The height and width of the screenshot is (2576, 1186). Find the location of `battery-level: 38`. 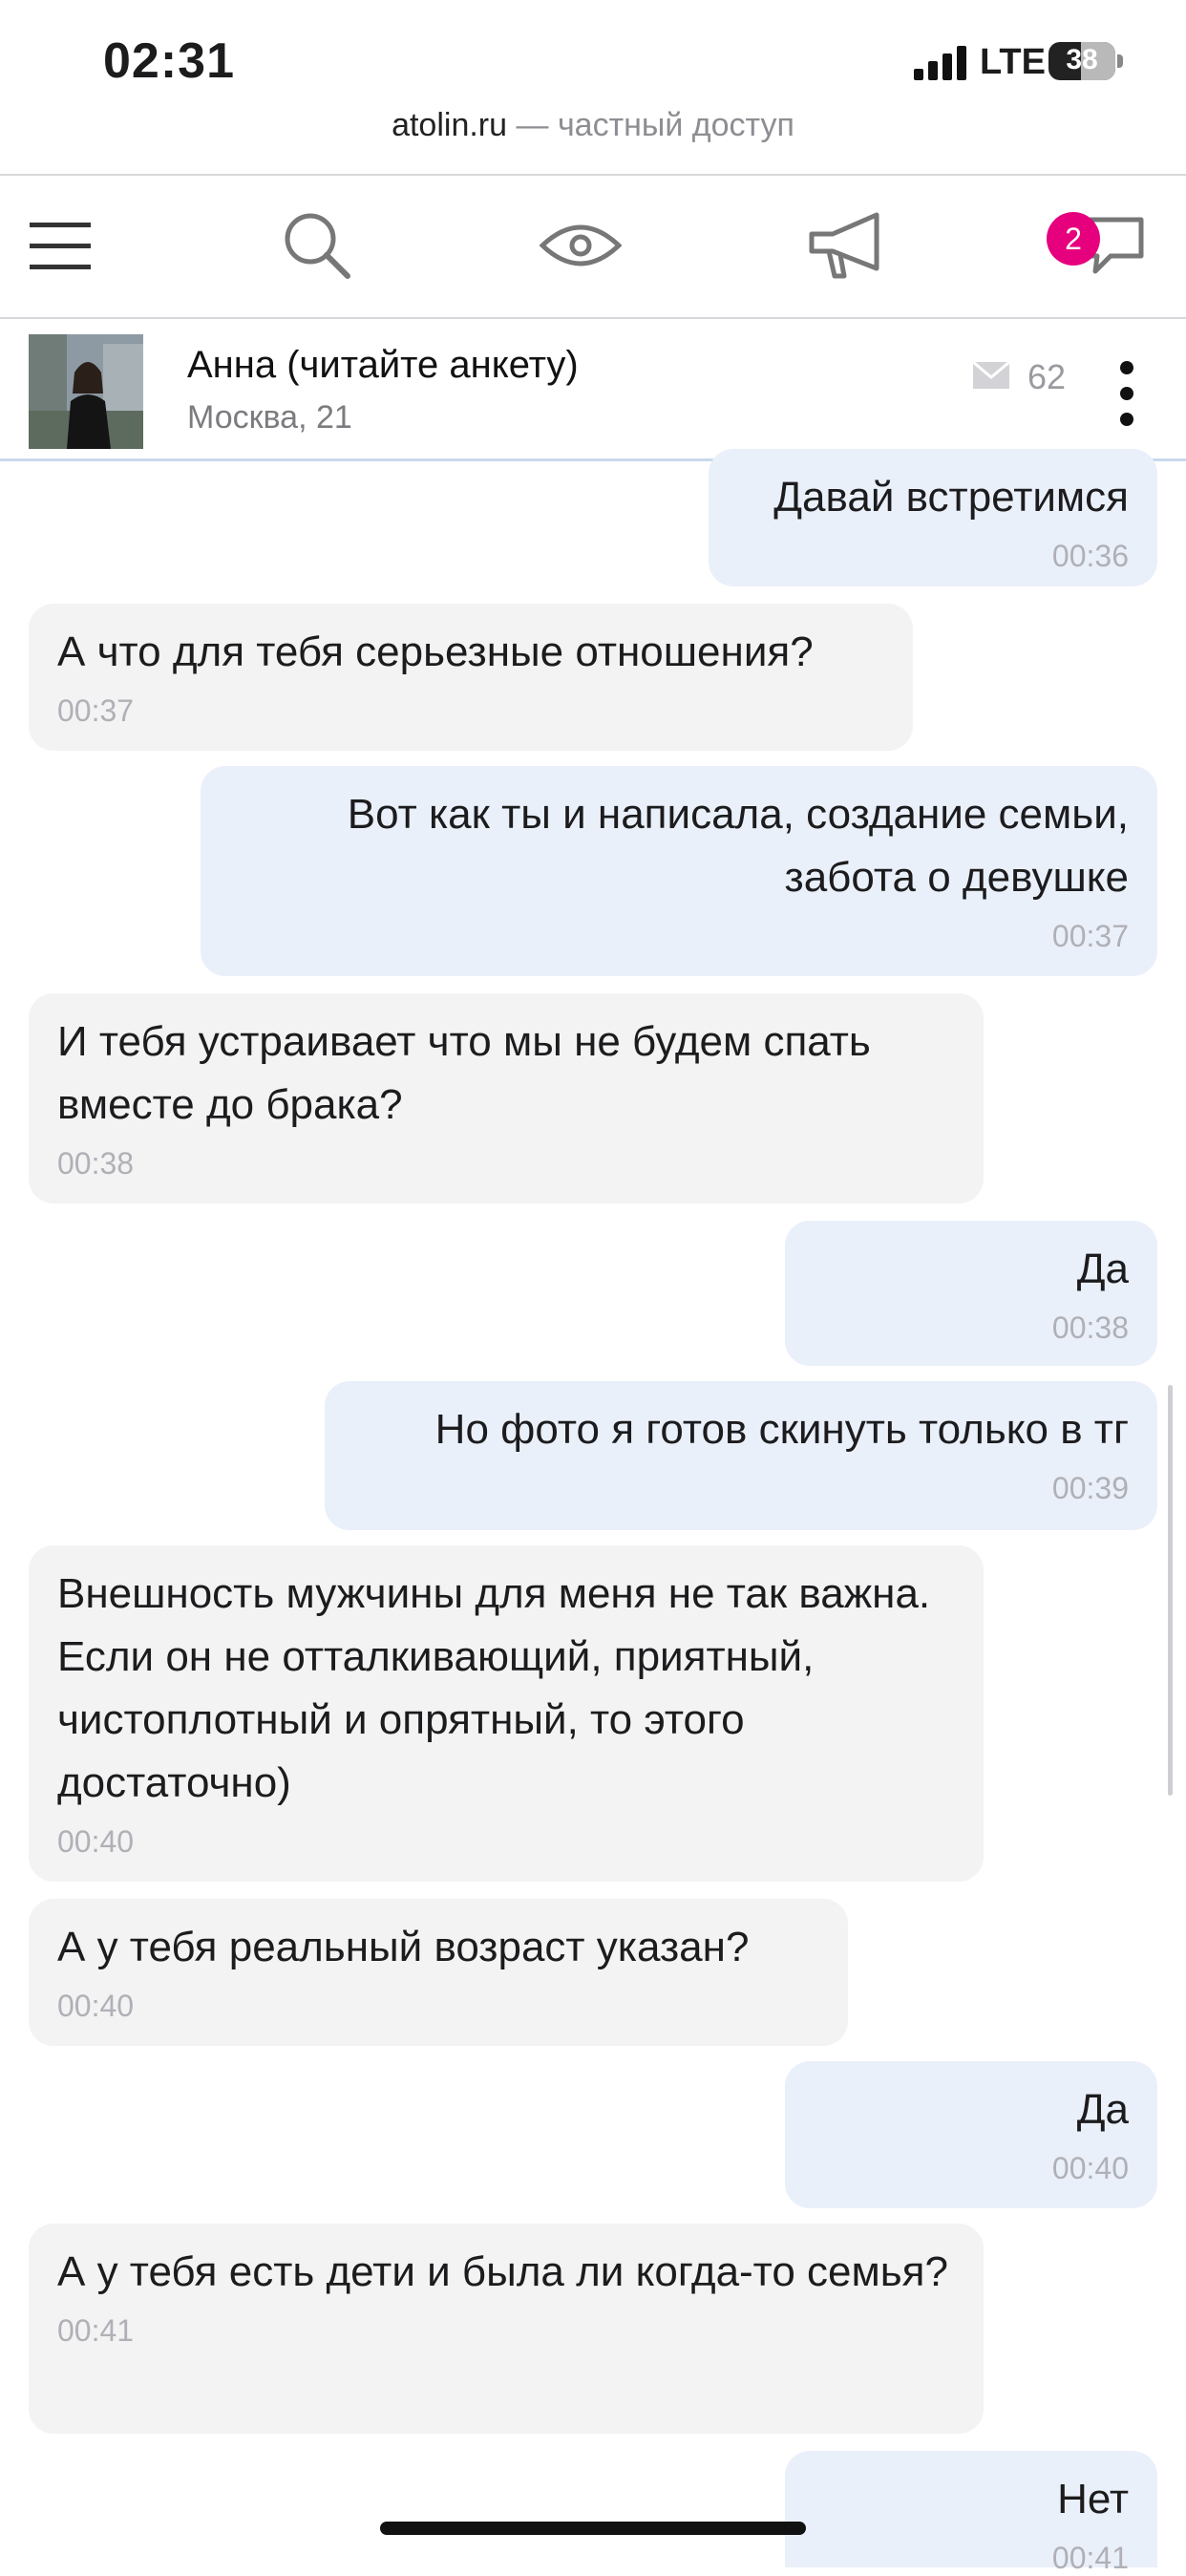

battery-level: 38 is located at coordinates (1082, 59).